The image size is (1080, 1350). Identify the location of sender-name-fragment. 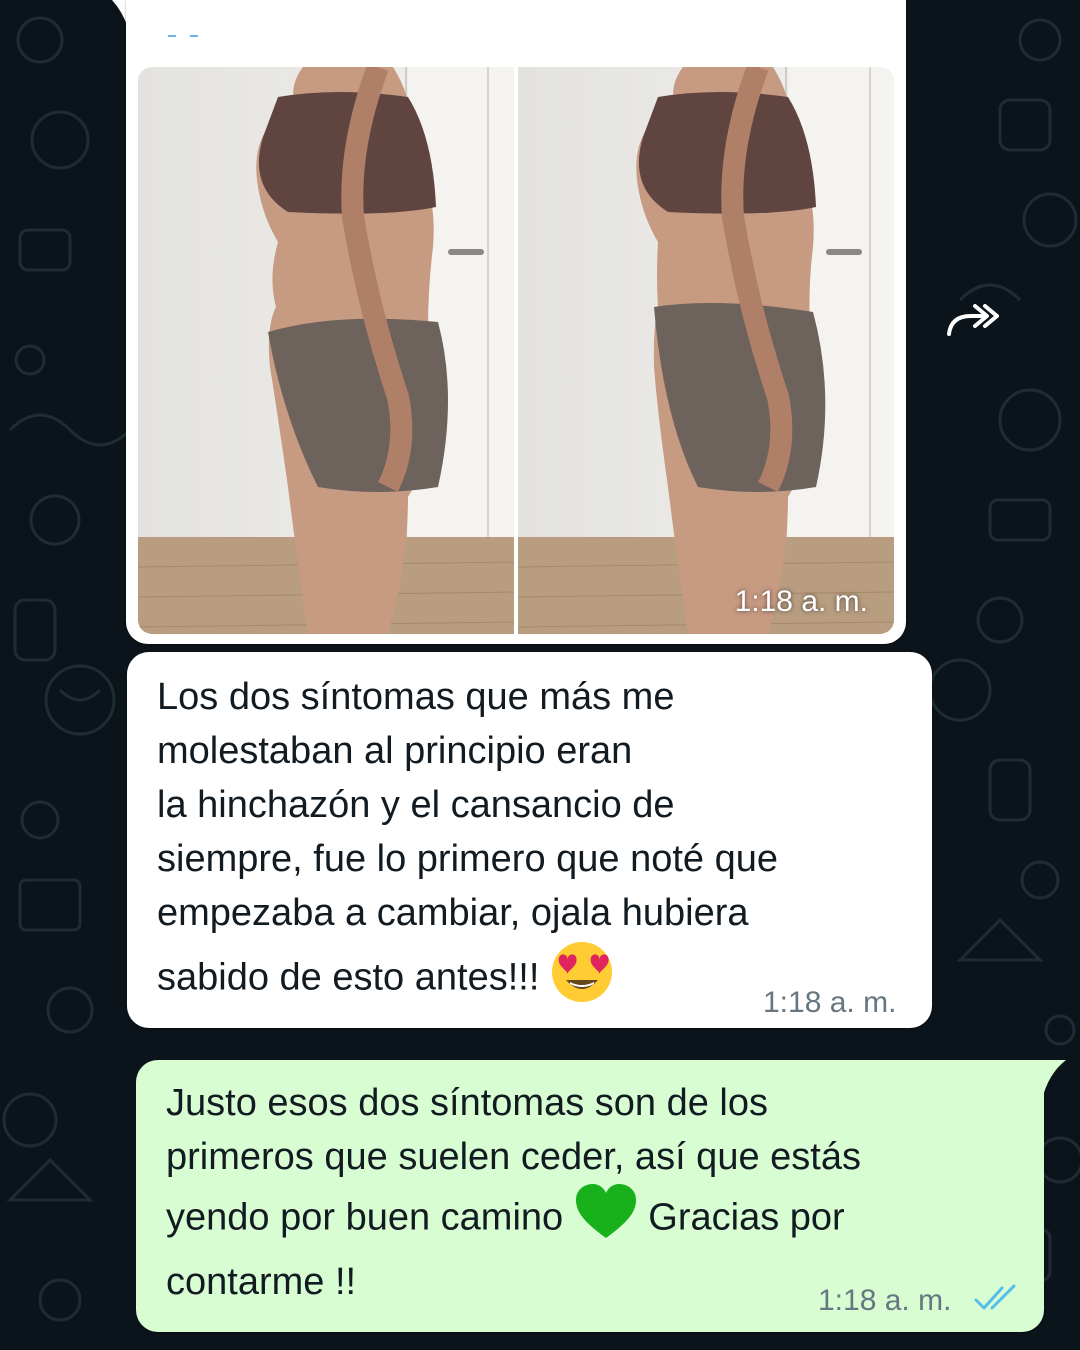
(183, 31).